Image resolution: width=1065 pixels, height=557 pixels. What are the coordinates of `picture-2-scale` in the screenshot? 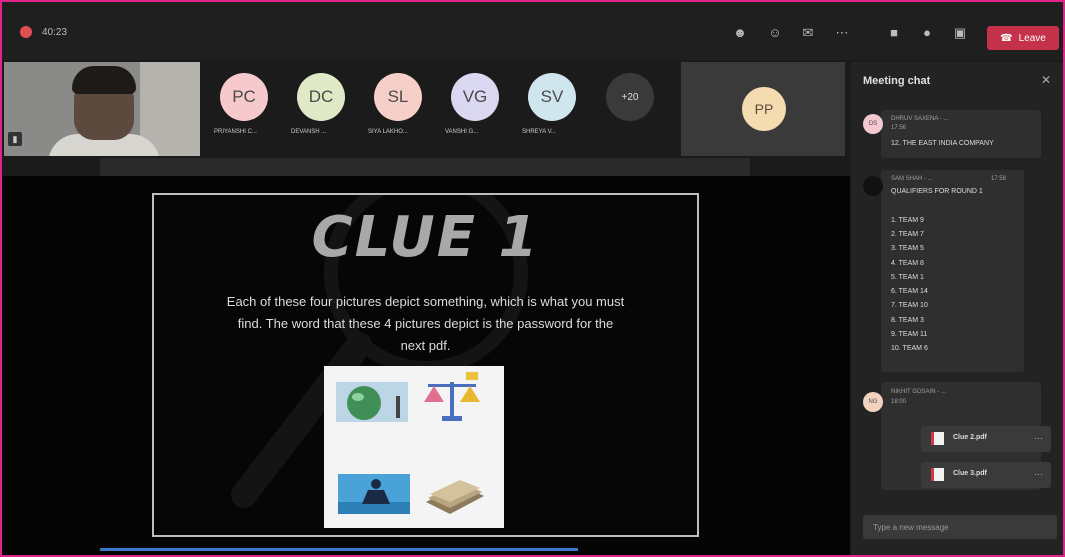 It's located at (452, 396).